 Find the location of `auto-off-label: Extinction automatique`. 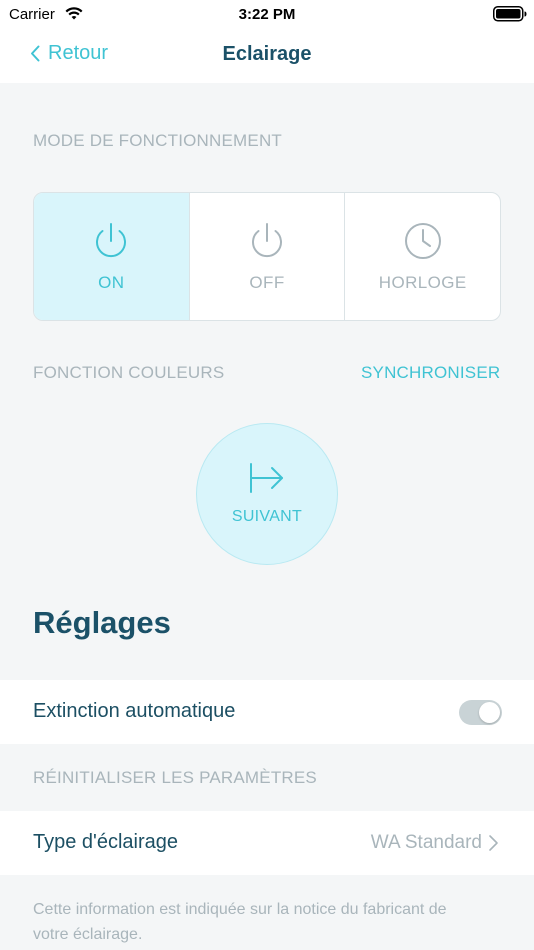

auto-off-label: Extinction automatique is located at coordinates (134, 711).